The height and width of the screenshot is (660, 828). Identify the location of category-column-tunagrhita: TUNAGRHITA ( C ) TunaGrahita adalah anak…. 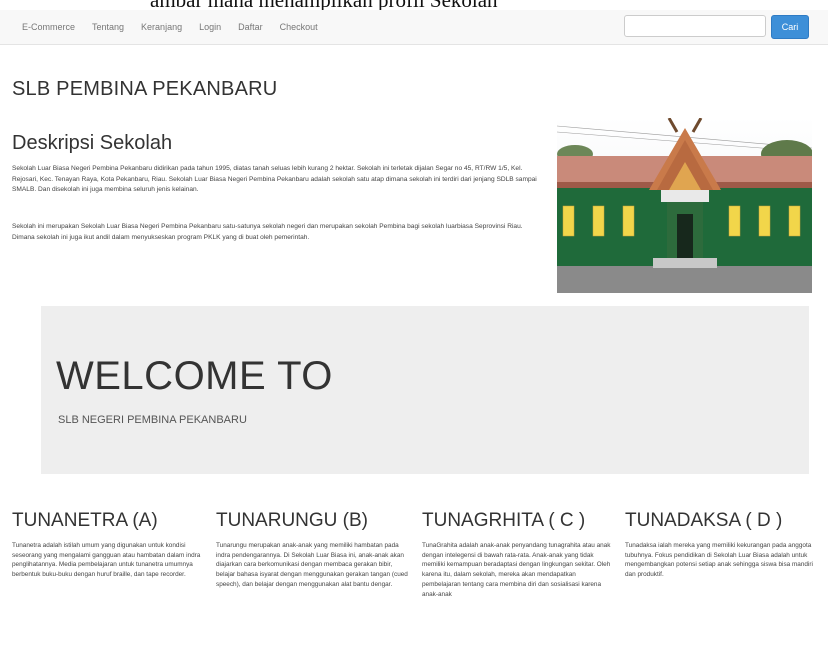
(518, 554).